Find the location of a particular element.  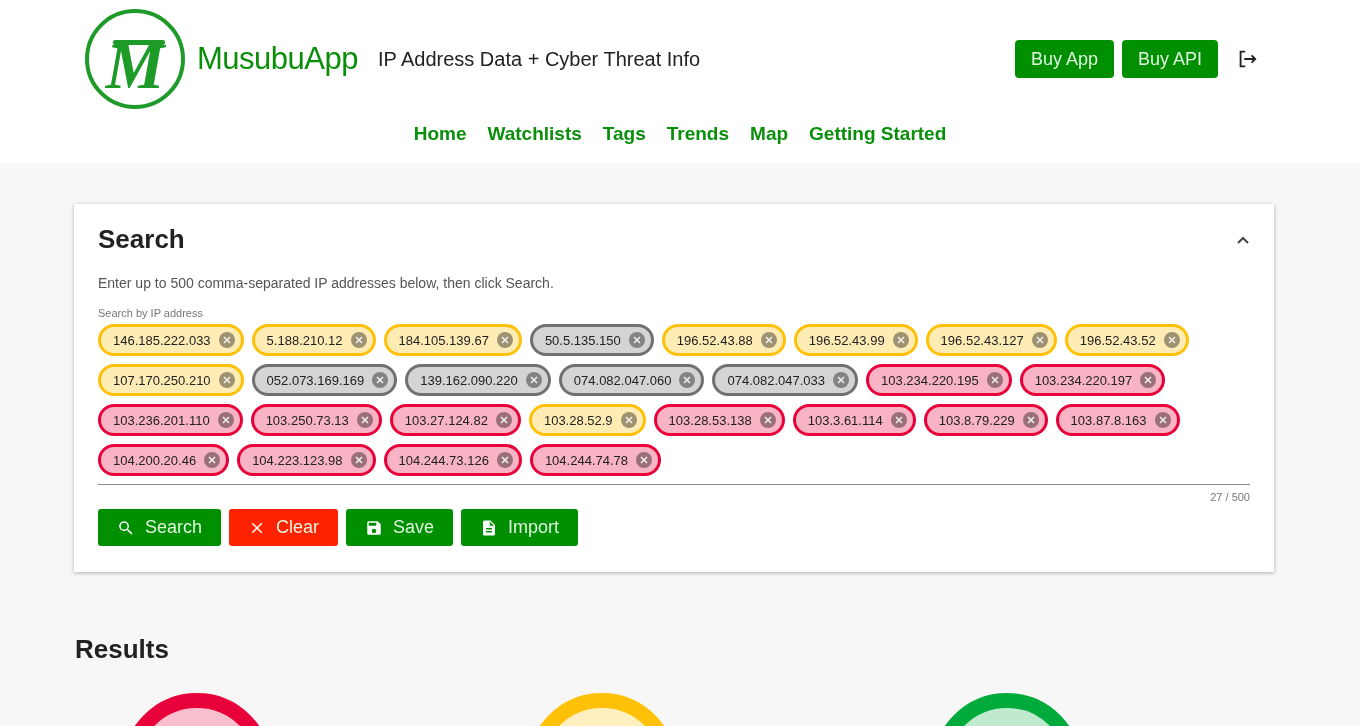

app-name: MusubuApp is located at coordinates (277, 59).